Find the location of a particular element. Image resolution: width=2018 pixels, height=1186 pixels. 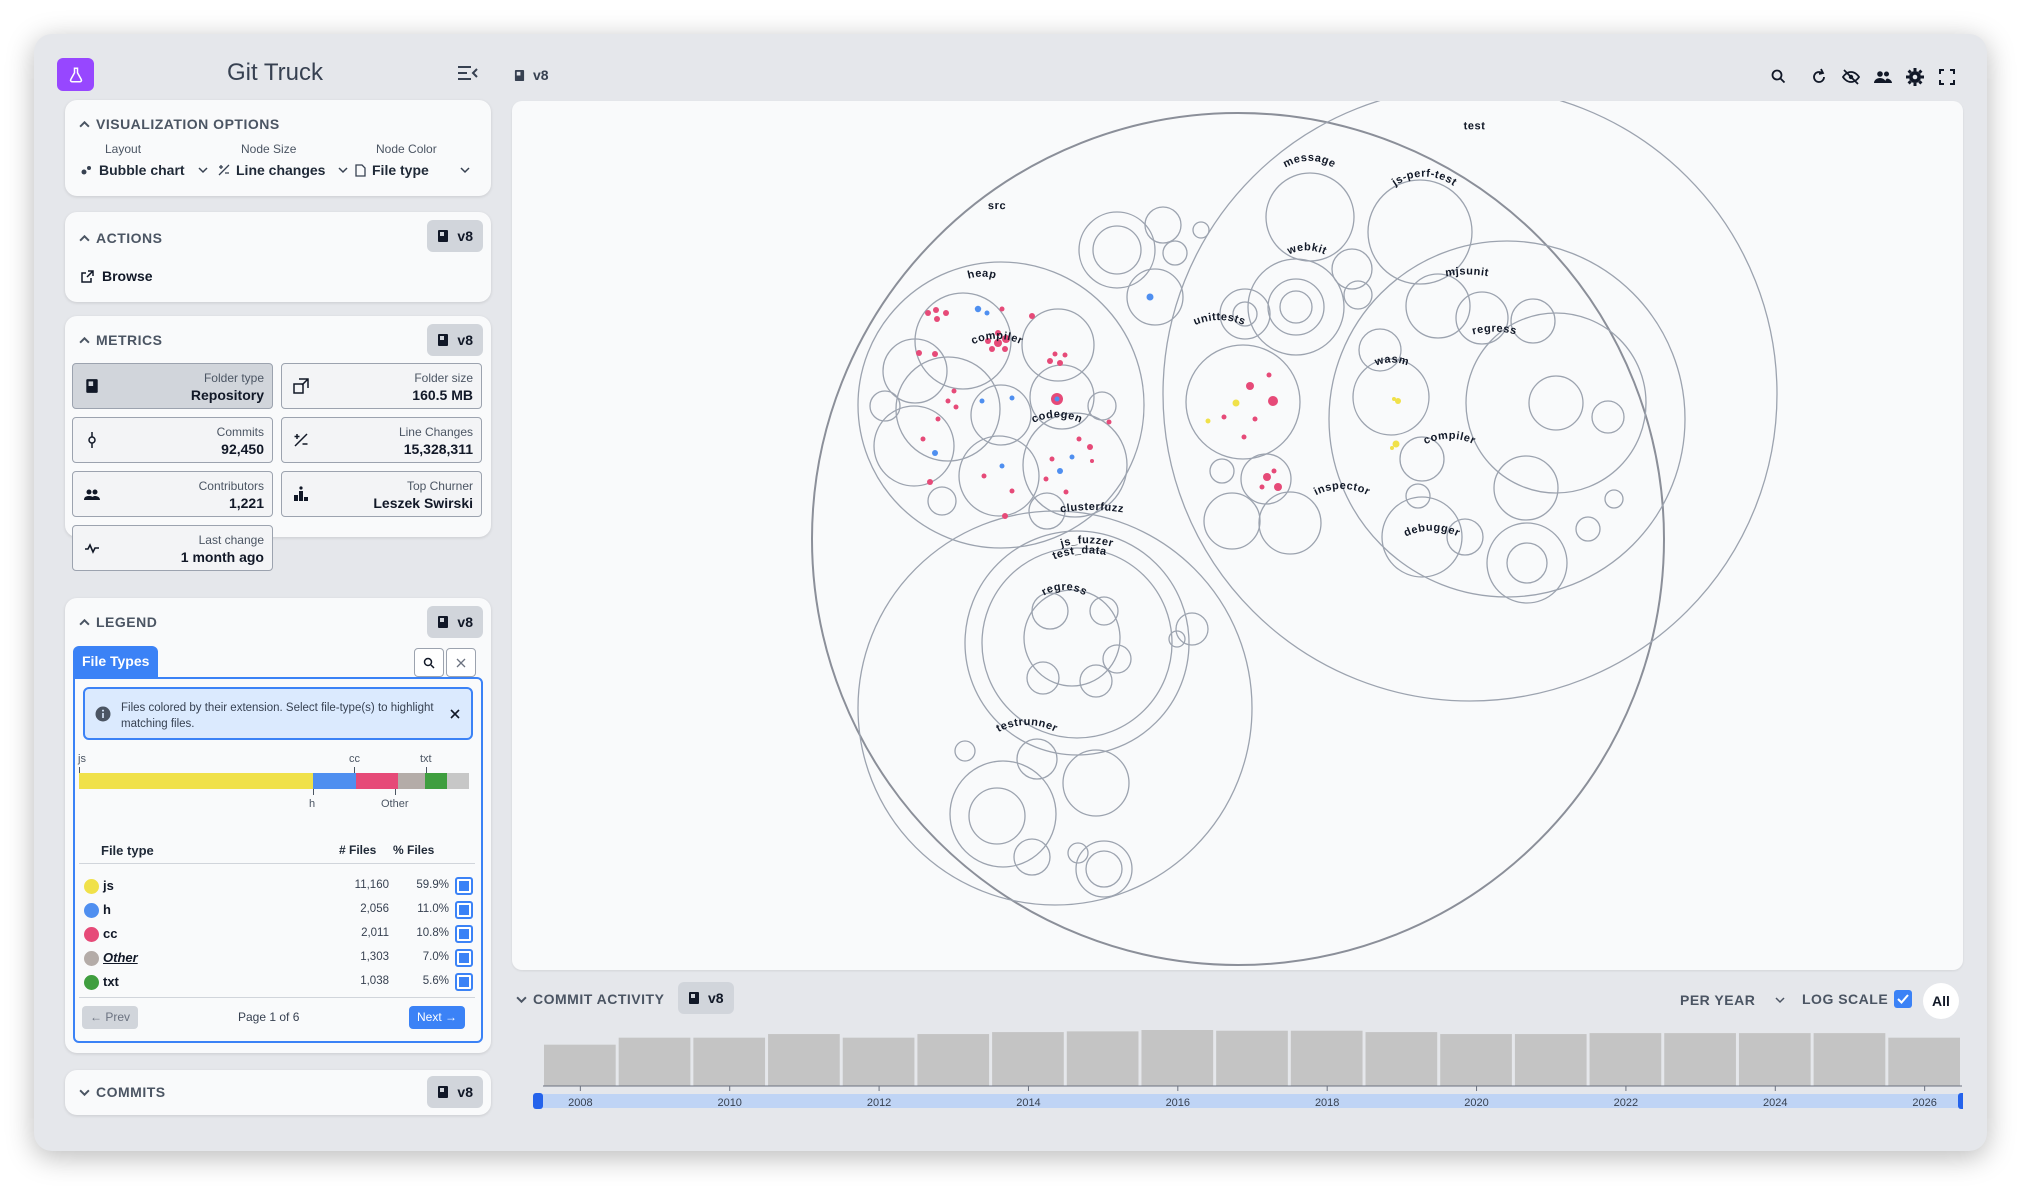

file-type-row: h 2,056 11.0% is located at coordinates (278, 910).